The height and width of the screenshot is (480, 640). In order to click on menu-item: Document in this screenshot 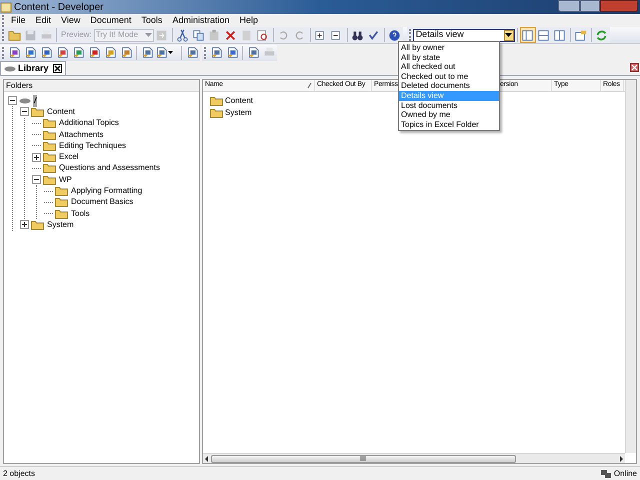, I will do `click(110, 21)`.